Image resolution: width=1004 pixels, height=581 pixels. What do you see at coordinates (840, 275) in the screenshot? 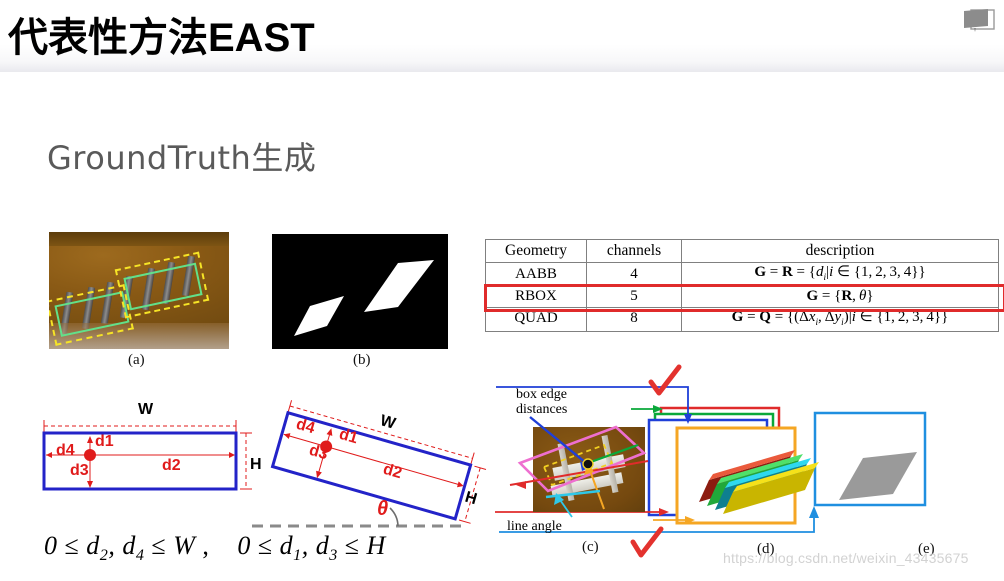
I see `cell-description-aabb: G = R = {di|i ∈ {1, 2, 3, 4}}` at bounding box center [840, 275].